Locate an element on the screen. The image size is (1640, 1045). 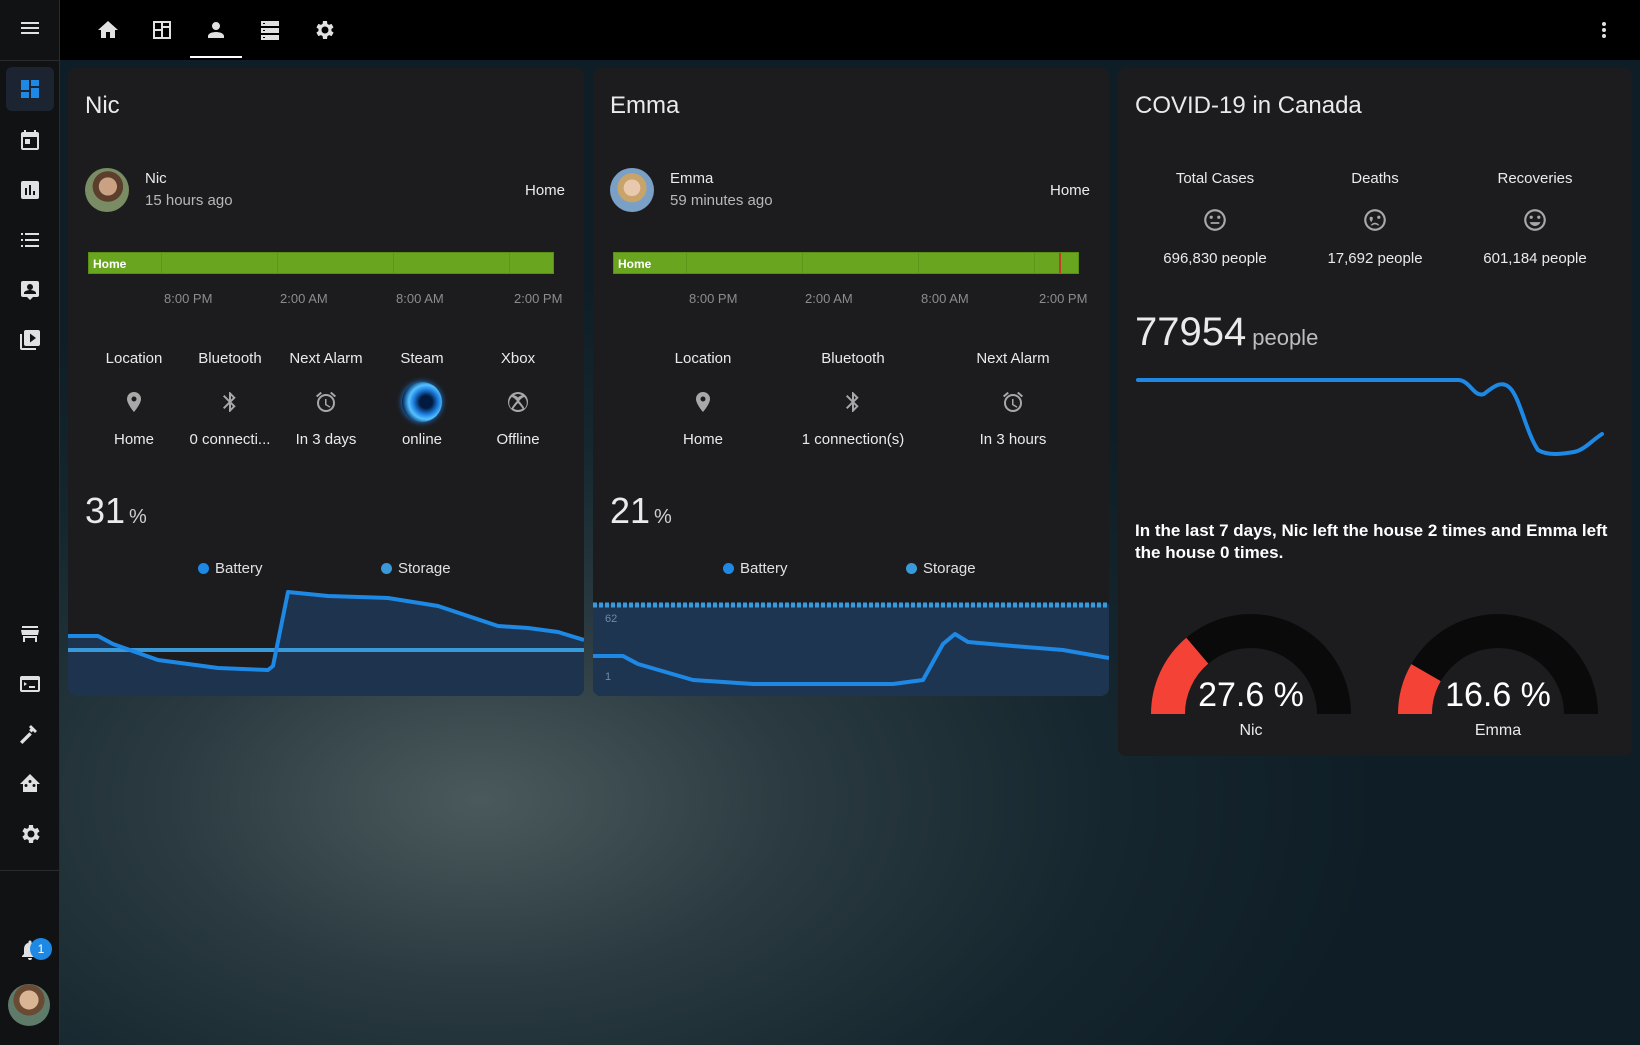
sidebar-item-person is located at coordinates (30, 290).